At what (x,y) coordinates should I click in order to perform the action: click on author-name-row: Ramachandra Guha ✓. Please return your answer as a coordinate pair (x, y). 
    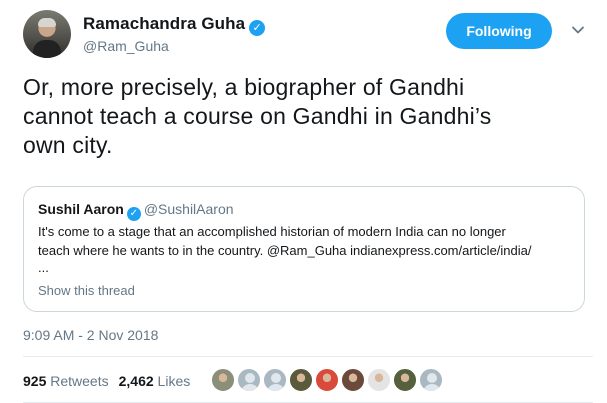
    Looking at the image, I should click on (174, 25).